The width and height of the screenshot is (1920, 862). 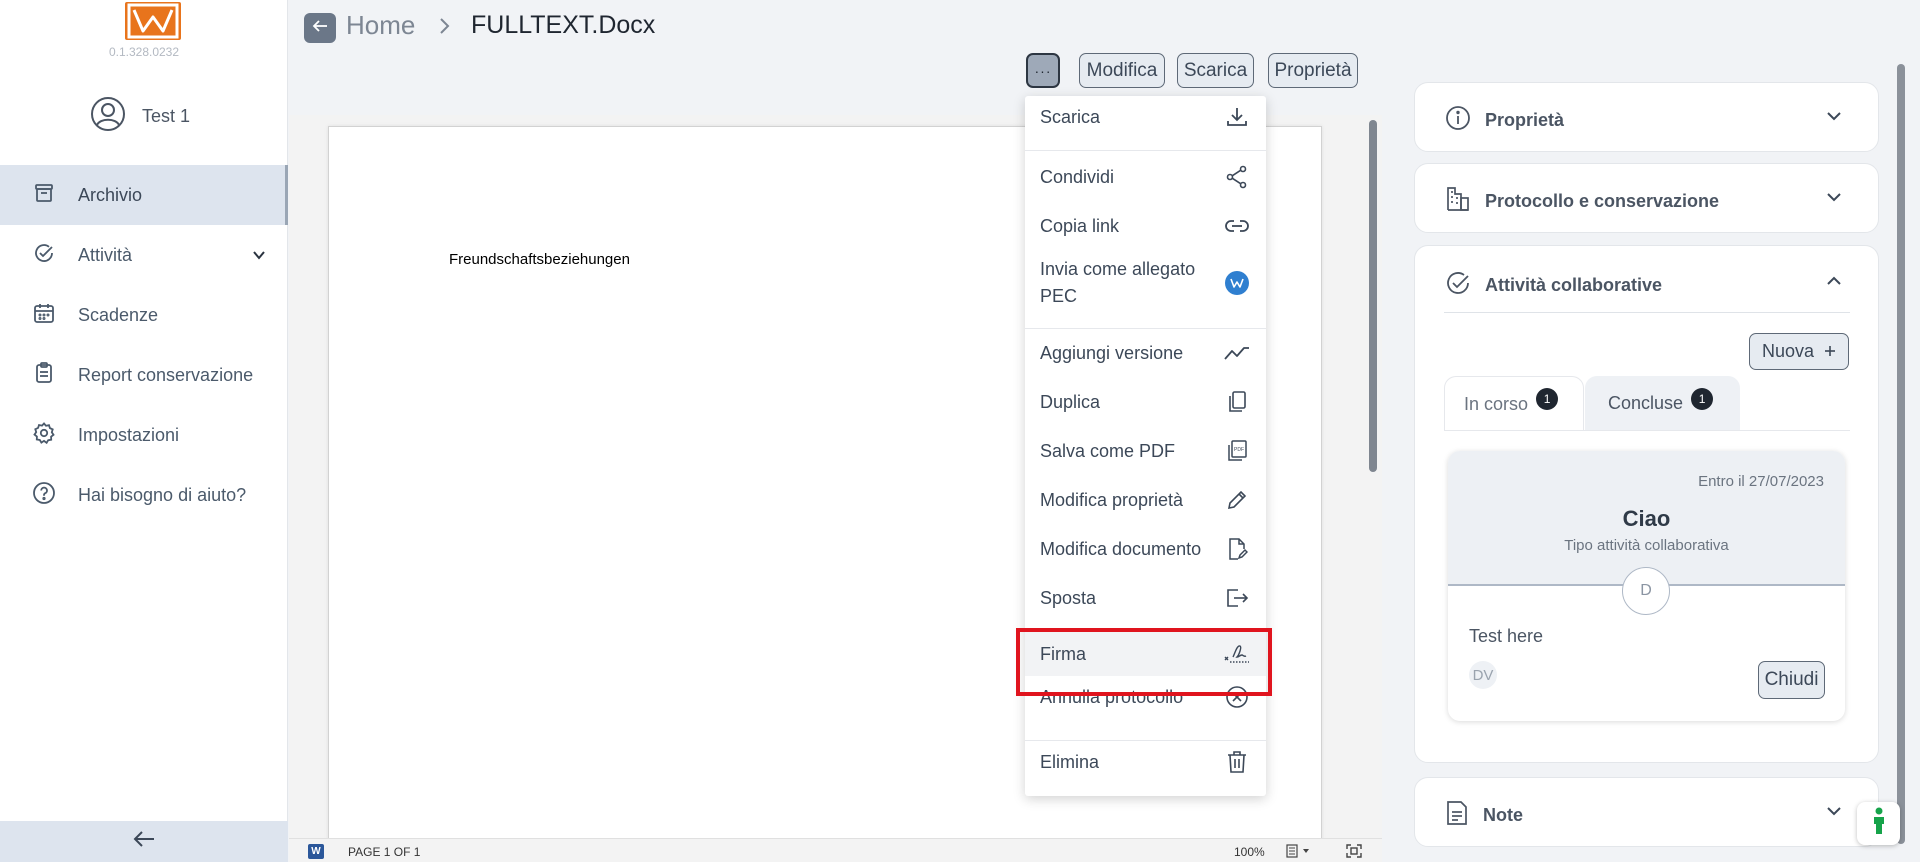 I want to click on menu-item-label: Modifica proprietà, so click(x=1112, y=499).